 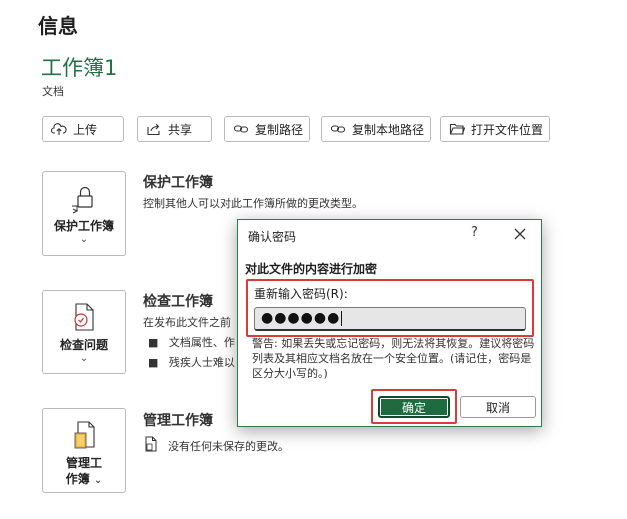 I want to click on manage-workbook-label: 作簿 ⌄, so click(x=84, y=479).